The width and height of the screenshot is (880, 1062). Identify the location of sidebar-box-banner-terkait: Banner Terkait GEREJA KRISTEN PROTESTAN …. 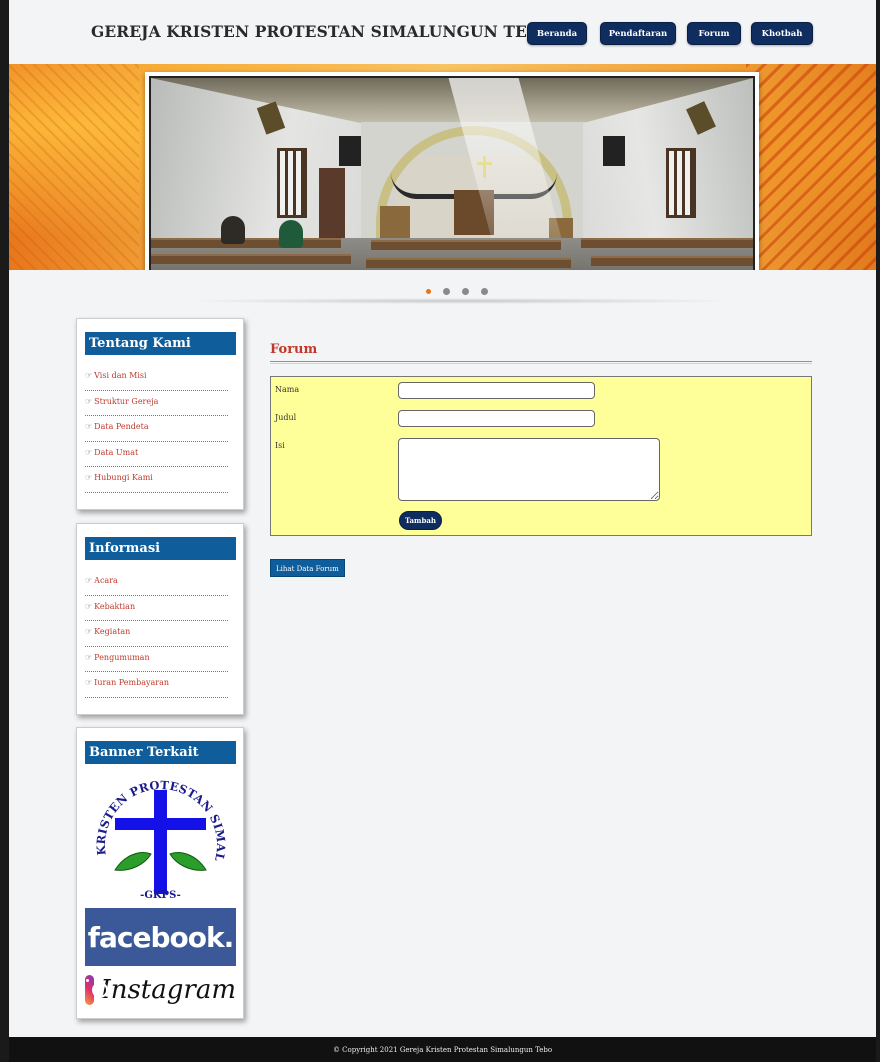
(160, 873).